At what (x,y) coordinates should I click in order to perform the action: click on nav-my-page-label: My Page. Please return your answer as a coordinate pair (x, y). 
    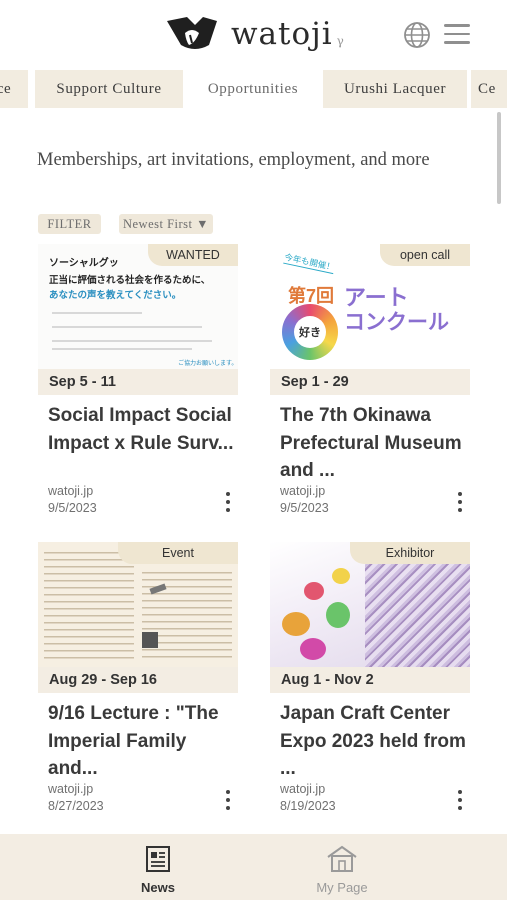
    Looking at the image, I should click on (342, 887).